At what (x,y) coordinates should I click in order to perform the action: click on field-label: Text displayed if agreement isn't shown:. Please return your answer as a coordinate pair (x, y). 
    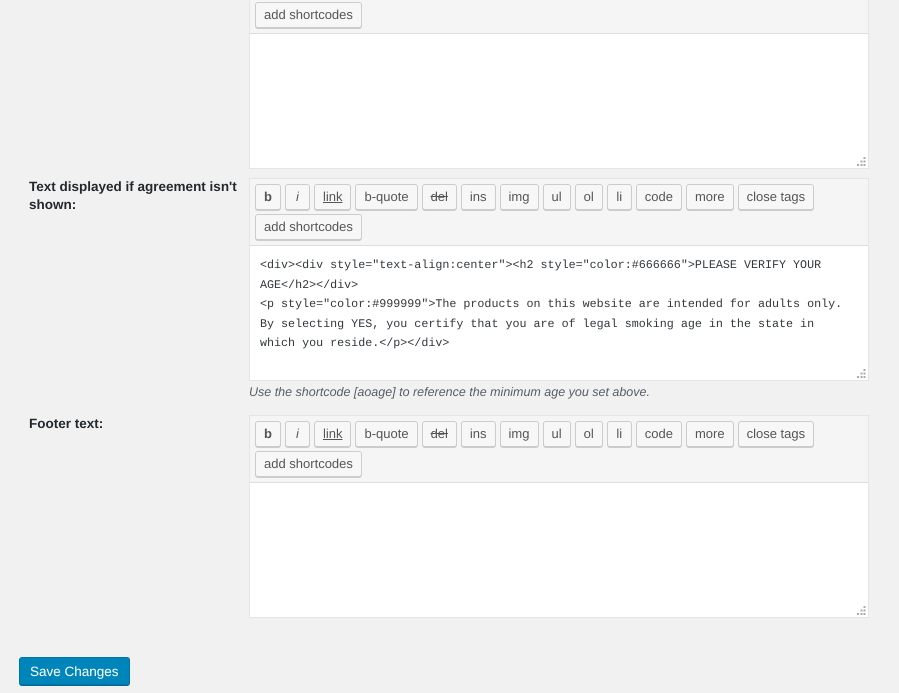
    Looking at the image, I should click on (133, 196).